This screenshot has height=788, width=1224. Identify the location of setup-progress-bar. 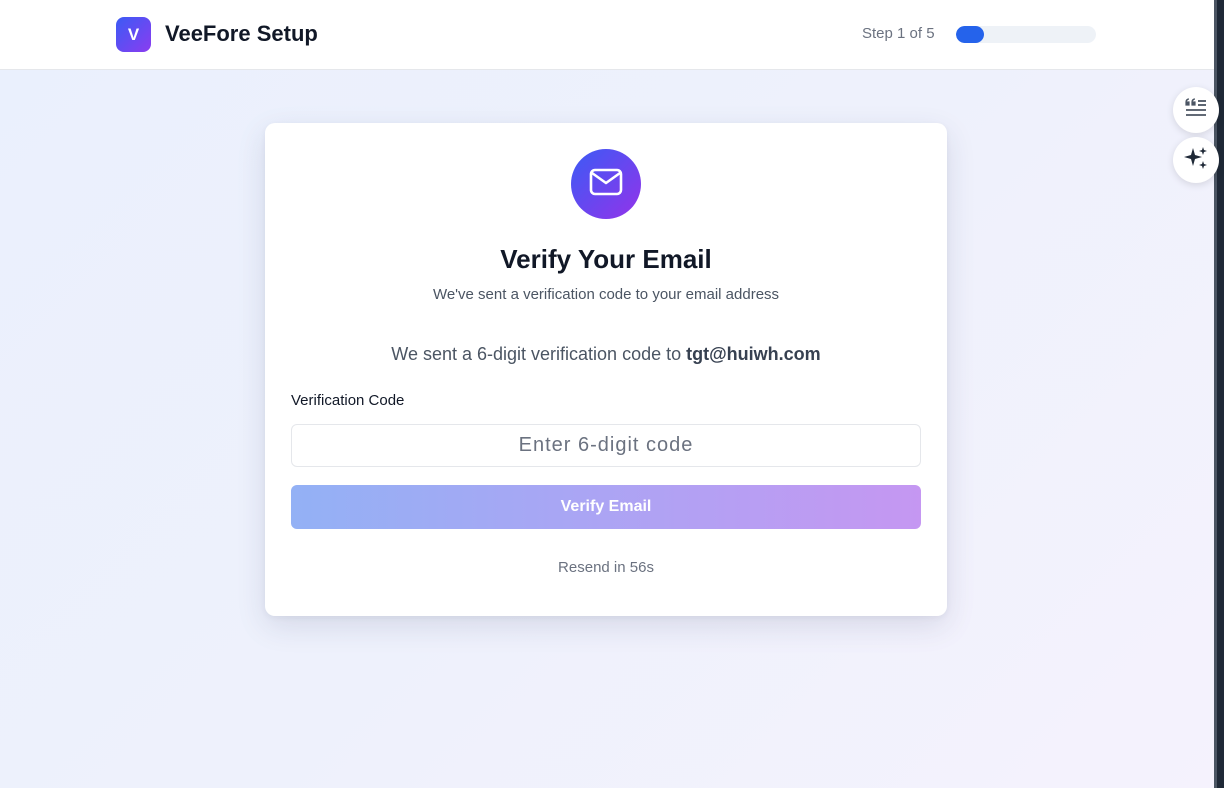
(1026, 34).